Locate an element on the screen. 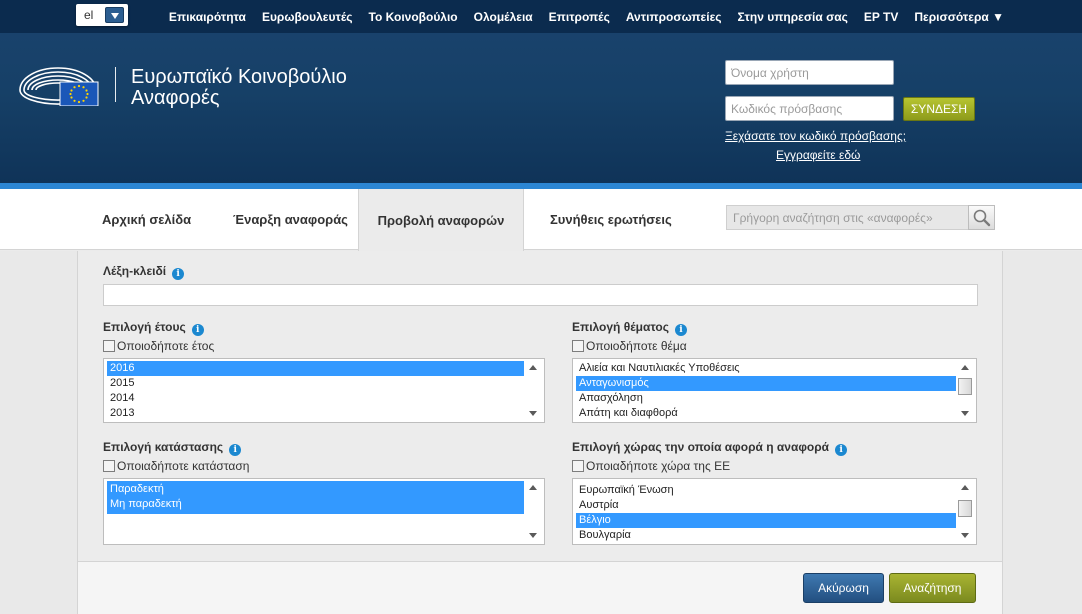 This screenshot has height=614, width=1082. any-year-label: Οποιοδήποτε έτος is located at coordinates (166, 346).